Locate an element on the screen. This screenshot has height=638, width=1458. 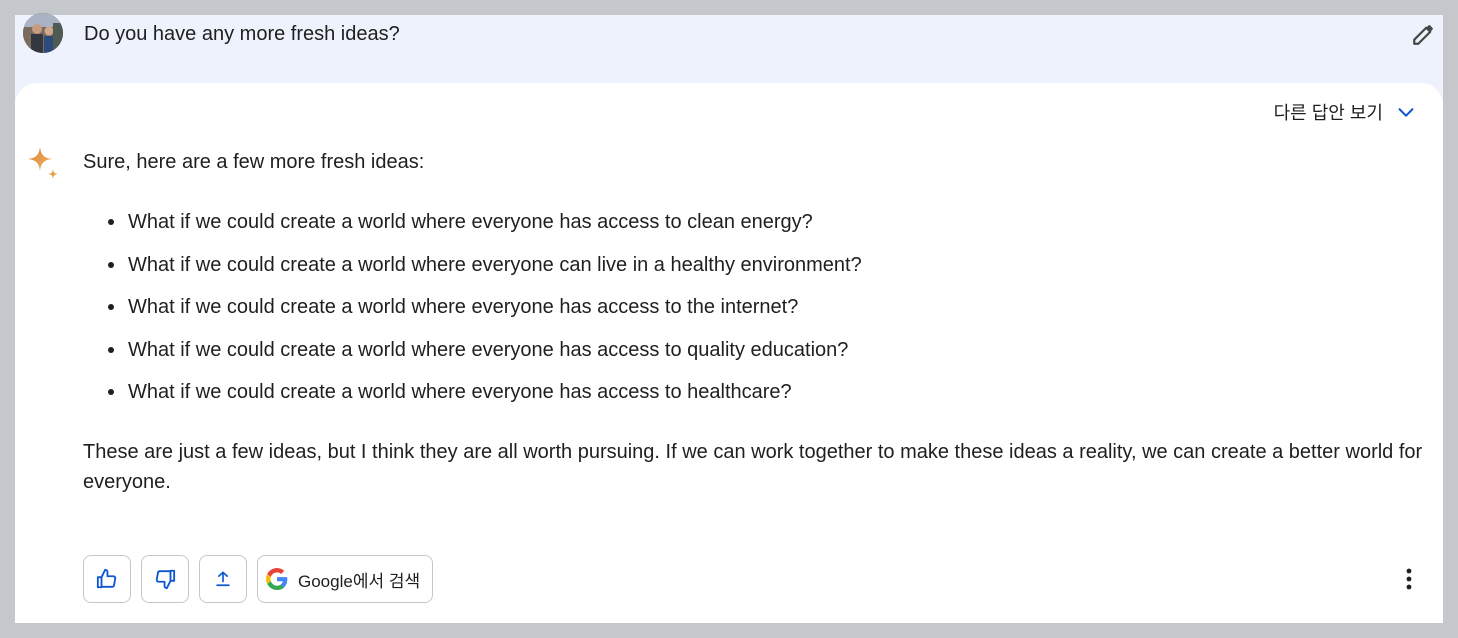
thumbs-down-button is located at coordinates (165, 579).